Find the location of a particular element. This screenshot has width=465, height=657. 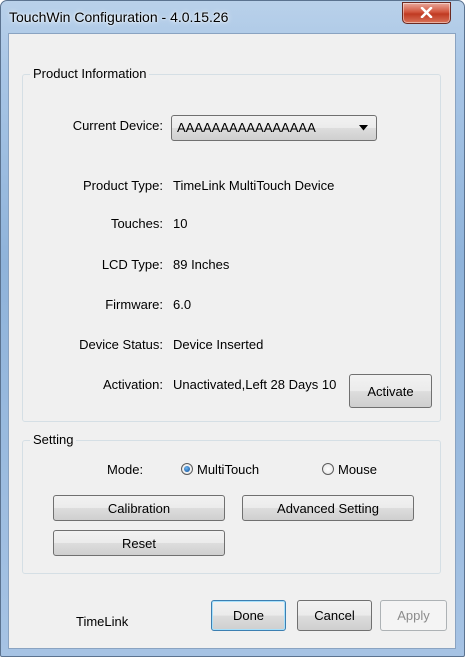

activation-label: Activation: is located at coordinates (133, 384).